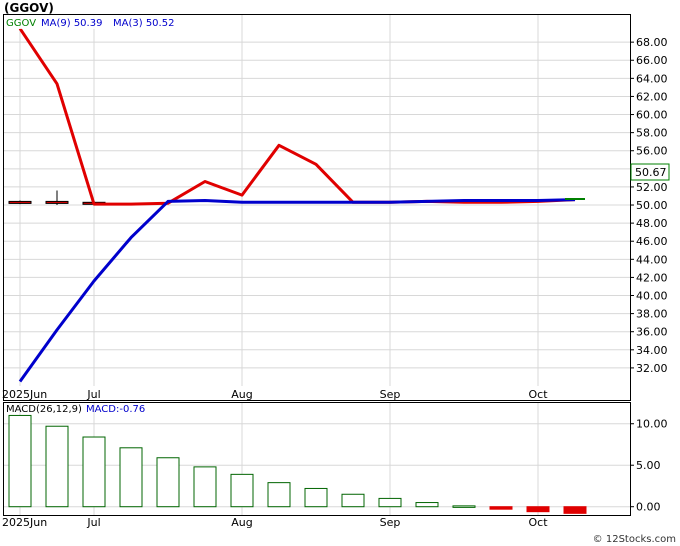  I want to click on price-x-tick-label: 2025Jun, so click(24, 394).